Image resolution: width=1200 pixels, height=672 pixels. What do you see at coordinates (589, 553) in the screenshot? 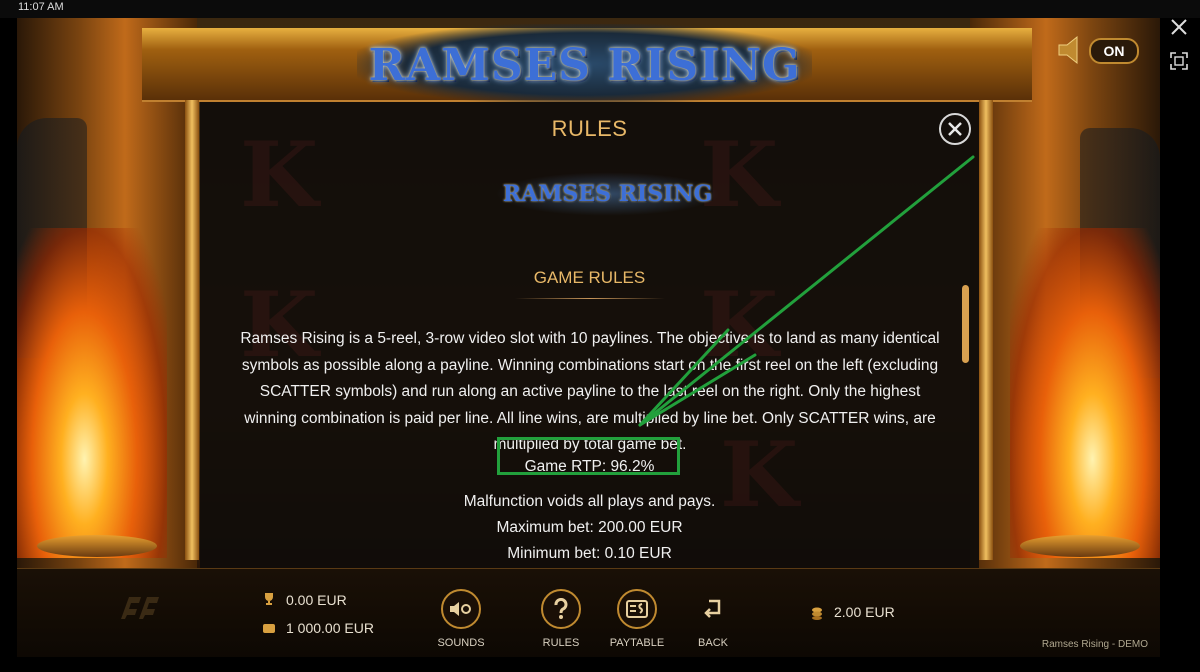
I see `min-bet-text: Minimum bet: 0.10 EUR` at bounding box center [589, 553].